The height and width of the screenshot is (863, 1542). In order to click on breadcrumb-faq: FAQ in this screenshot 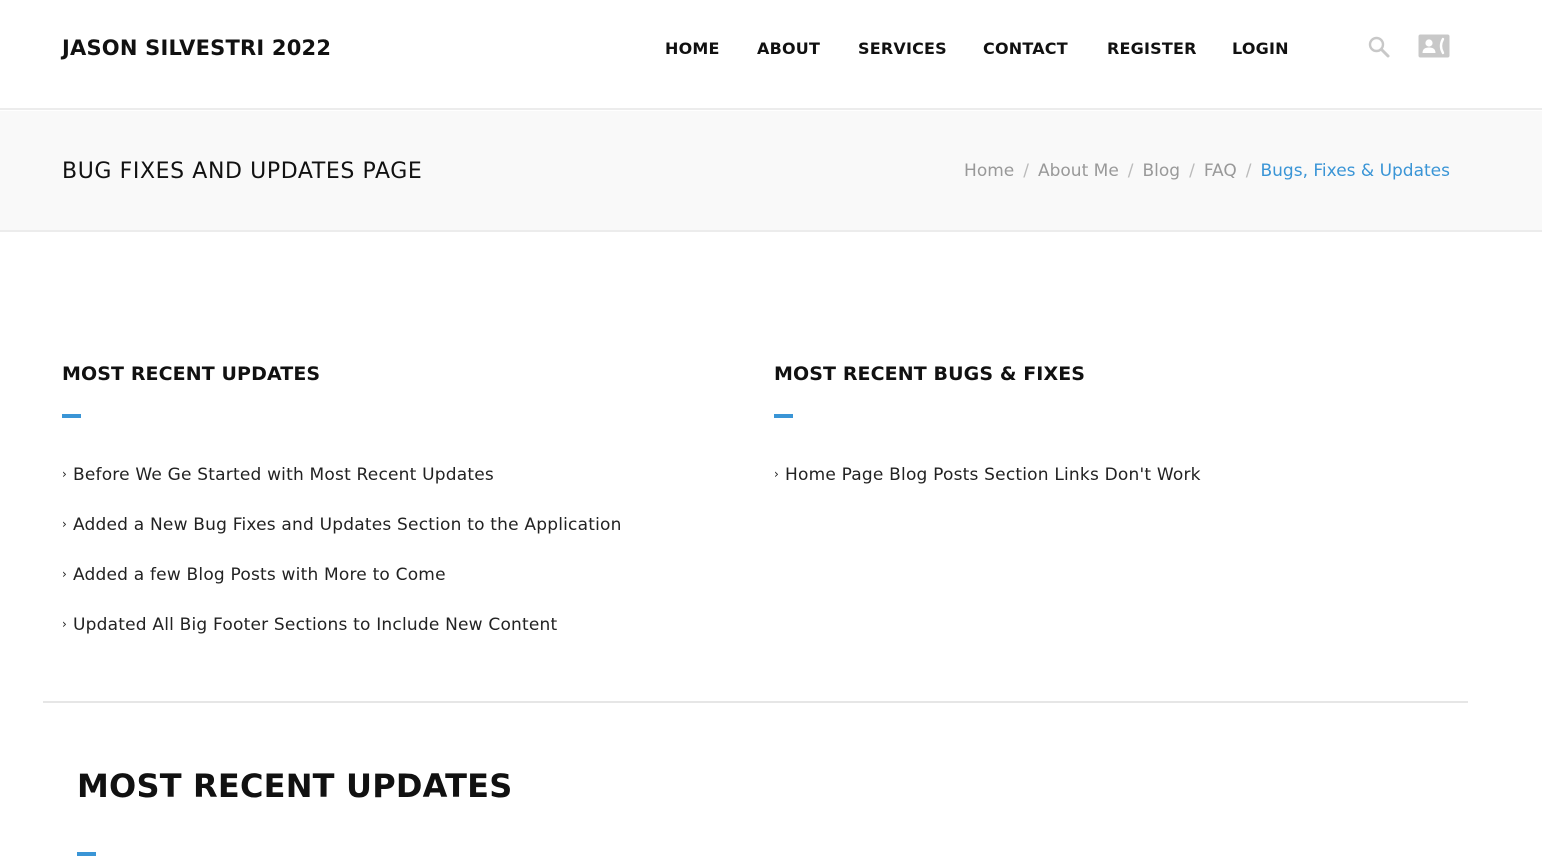, I will do `click(1220, 171)`.